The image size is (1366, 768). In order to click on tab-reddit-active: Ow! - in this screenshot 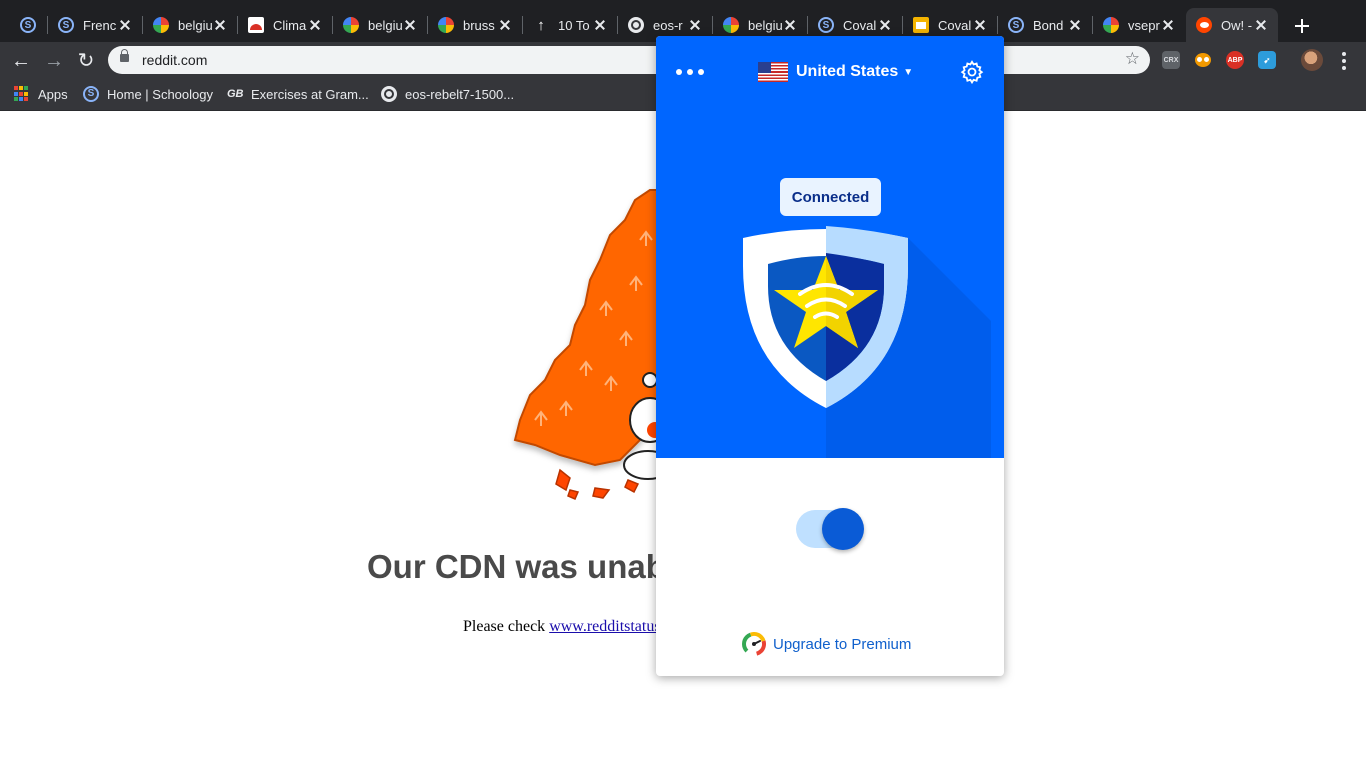, I will do `click(1232, 25)`.